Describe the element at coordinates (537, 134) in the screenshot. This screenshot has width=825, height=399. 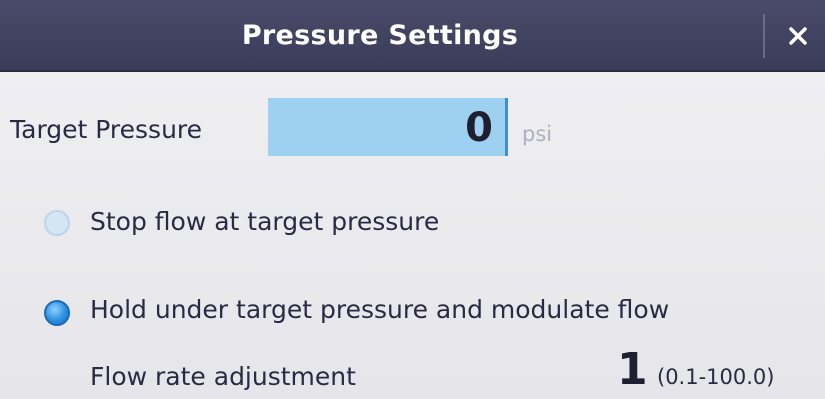
I see `target-pressure-unit: psi` at that location.